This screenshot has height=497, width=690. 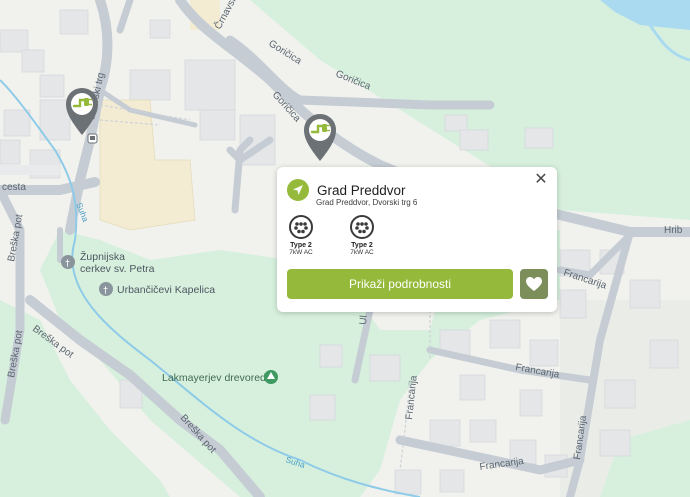 What do you see at coordinates (400, 284) in the screenshot?
I see `show-details-button: Prikaži podrobnosti` at bounding box center [400, 284].